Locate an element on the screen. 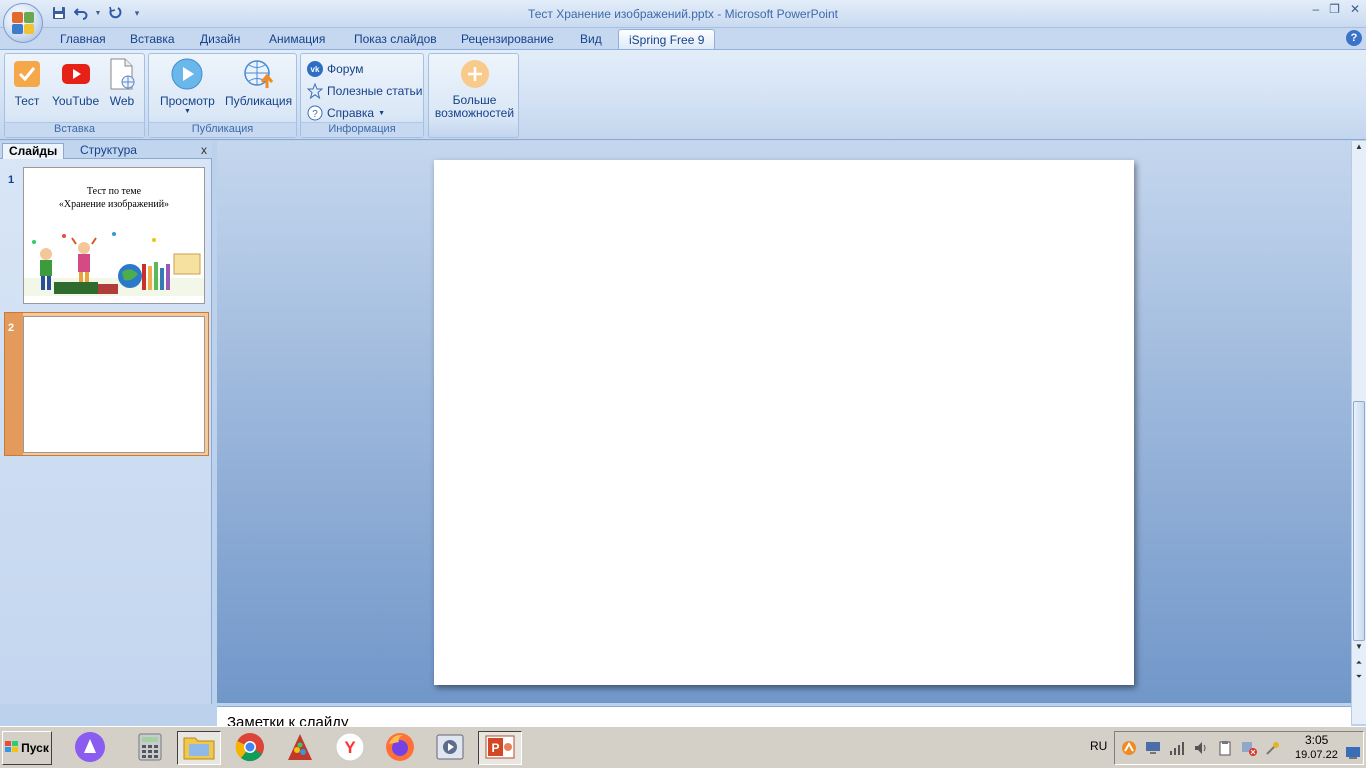 The image size is (1366, 768). help-button: ? Справка ▼ is located at coordinates (346, 113).